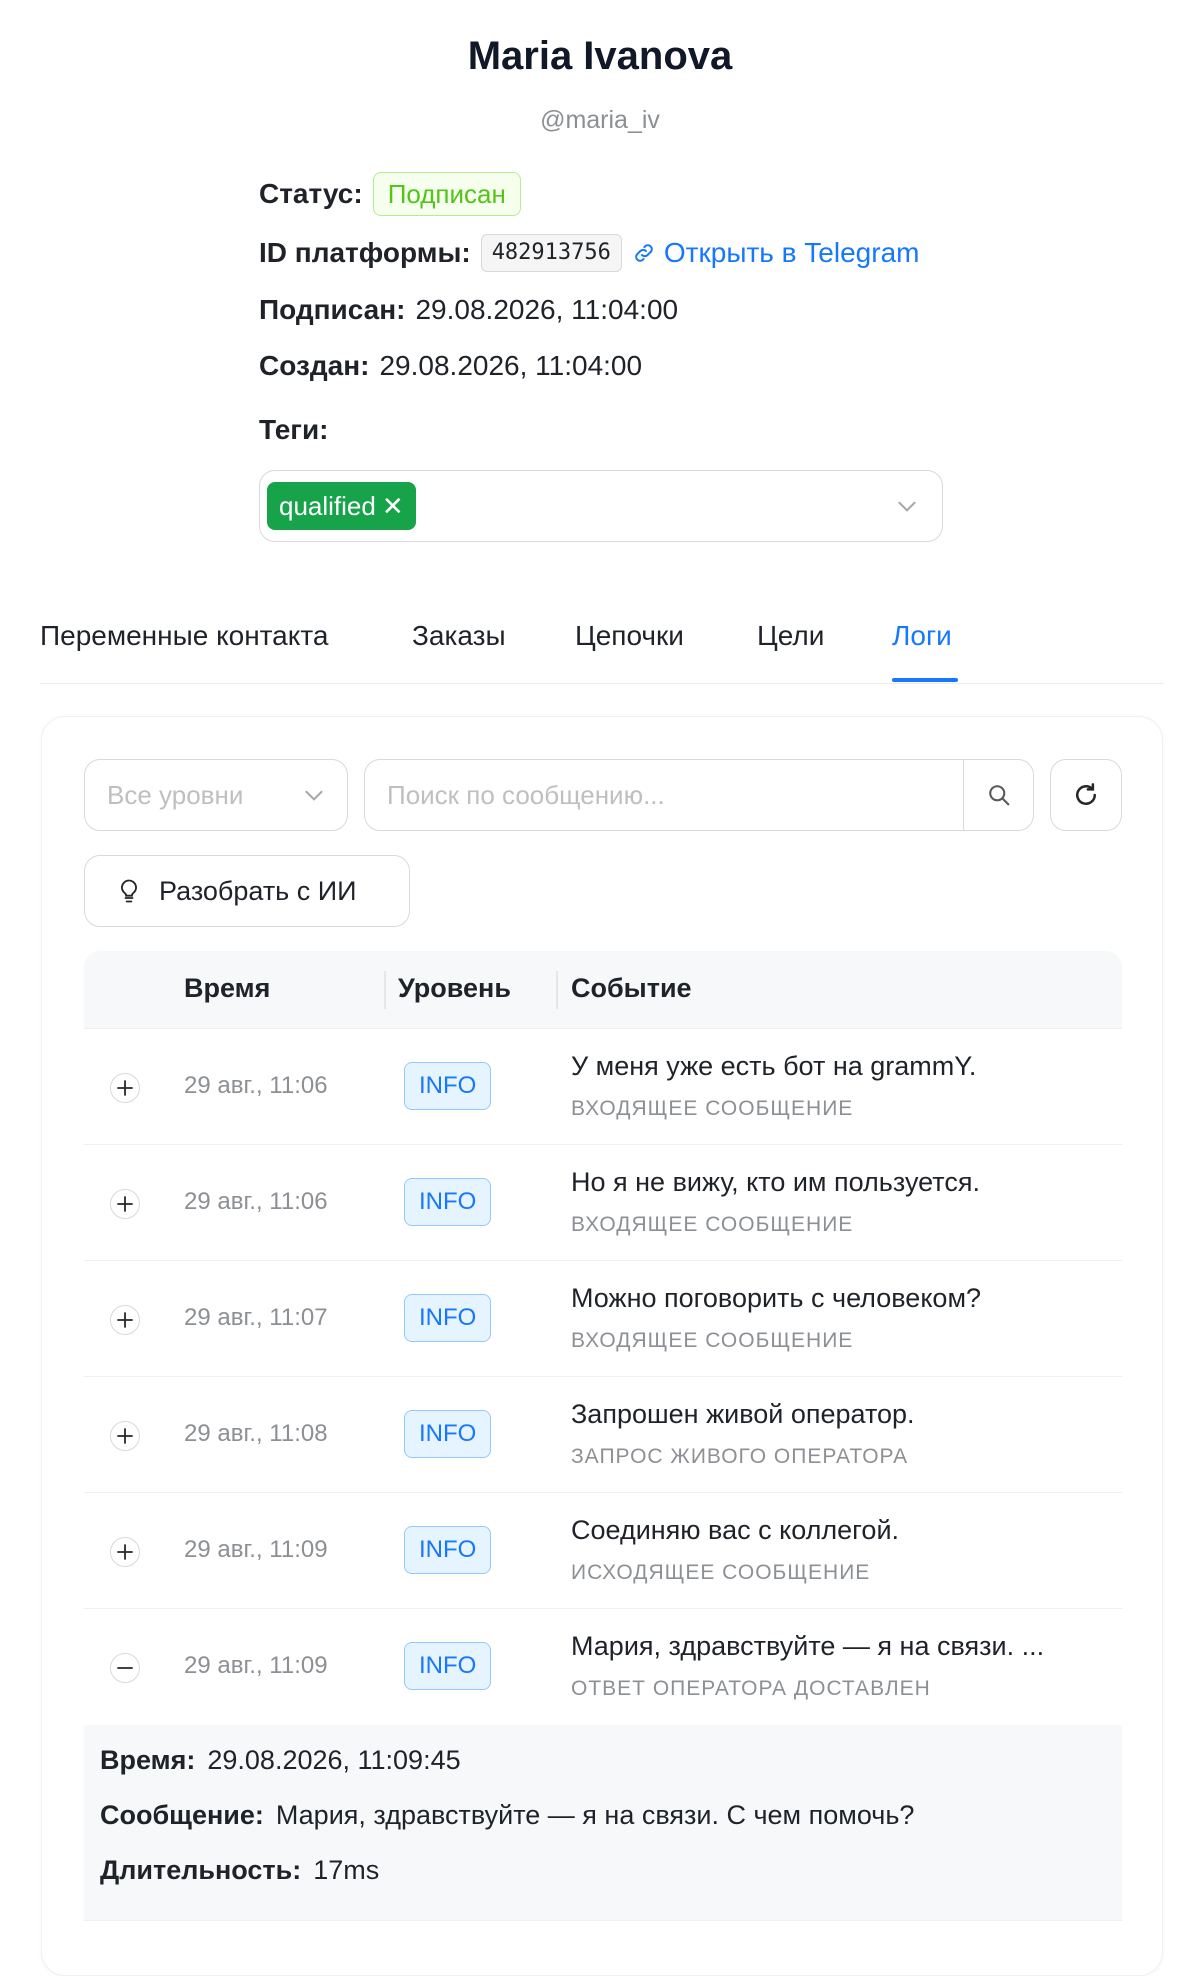 This screenshot has height=1976, width=1200. I want to click on open-telegram-link: Открыть в Telegram, so click(776, 253).